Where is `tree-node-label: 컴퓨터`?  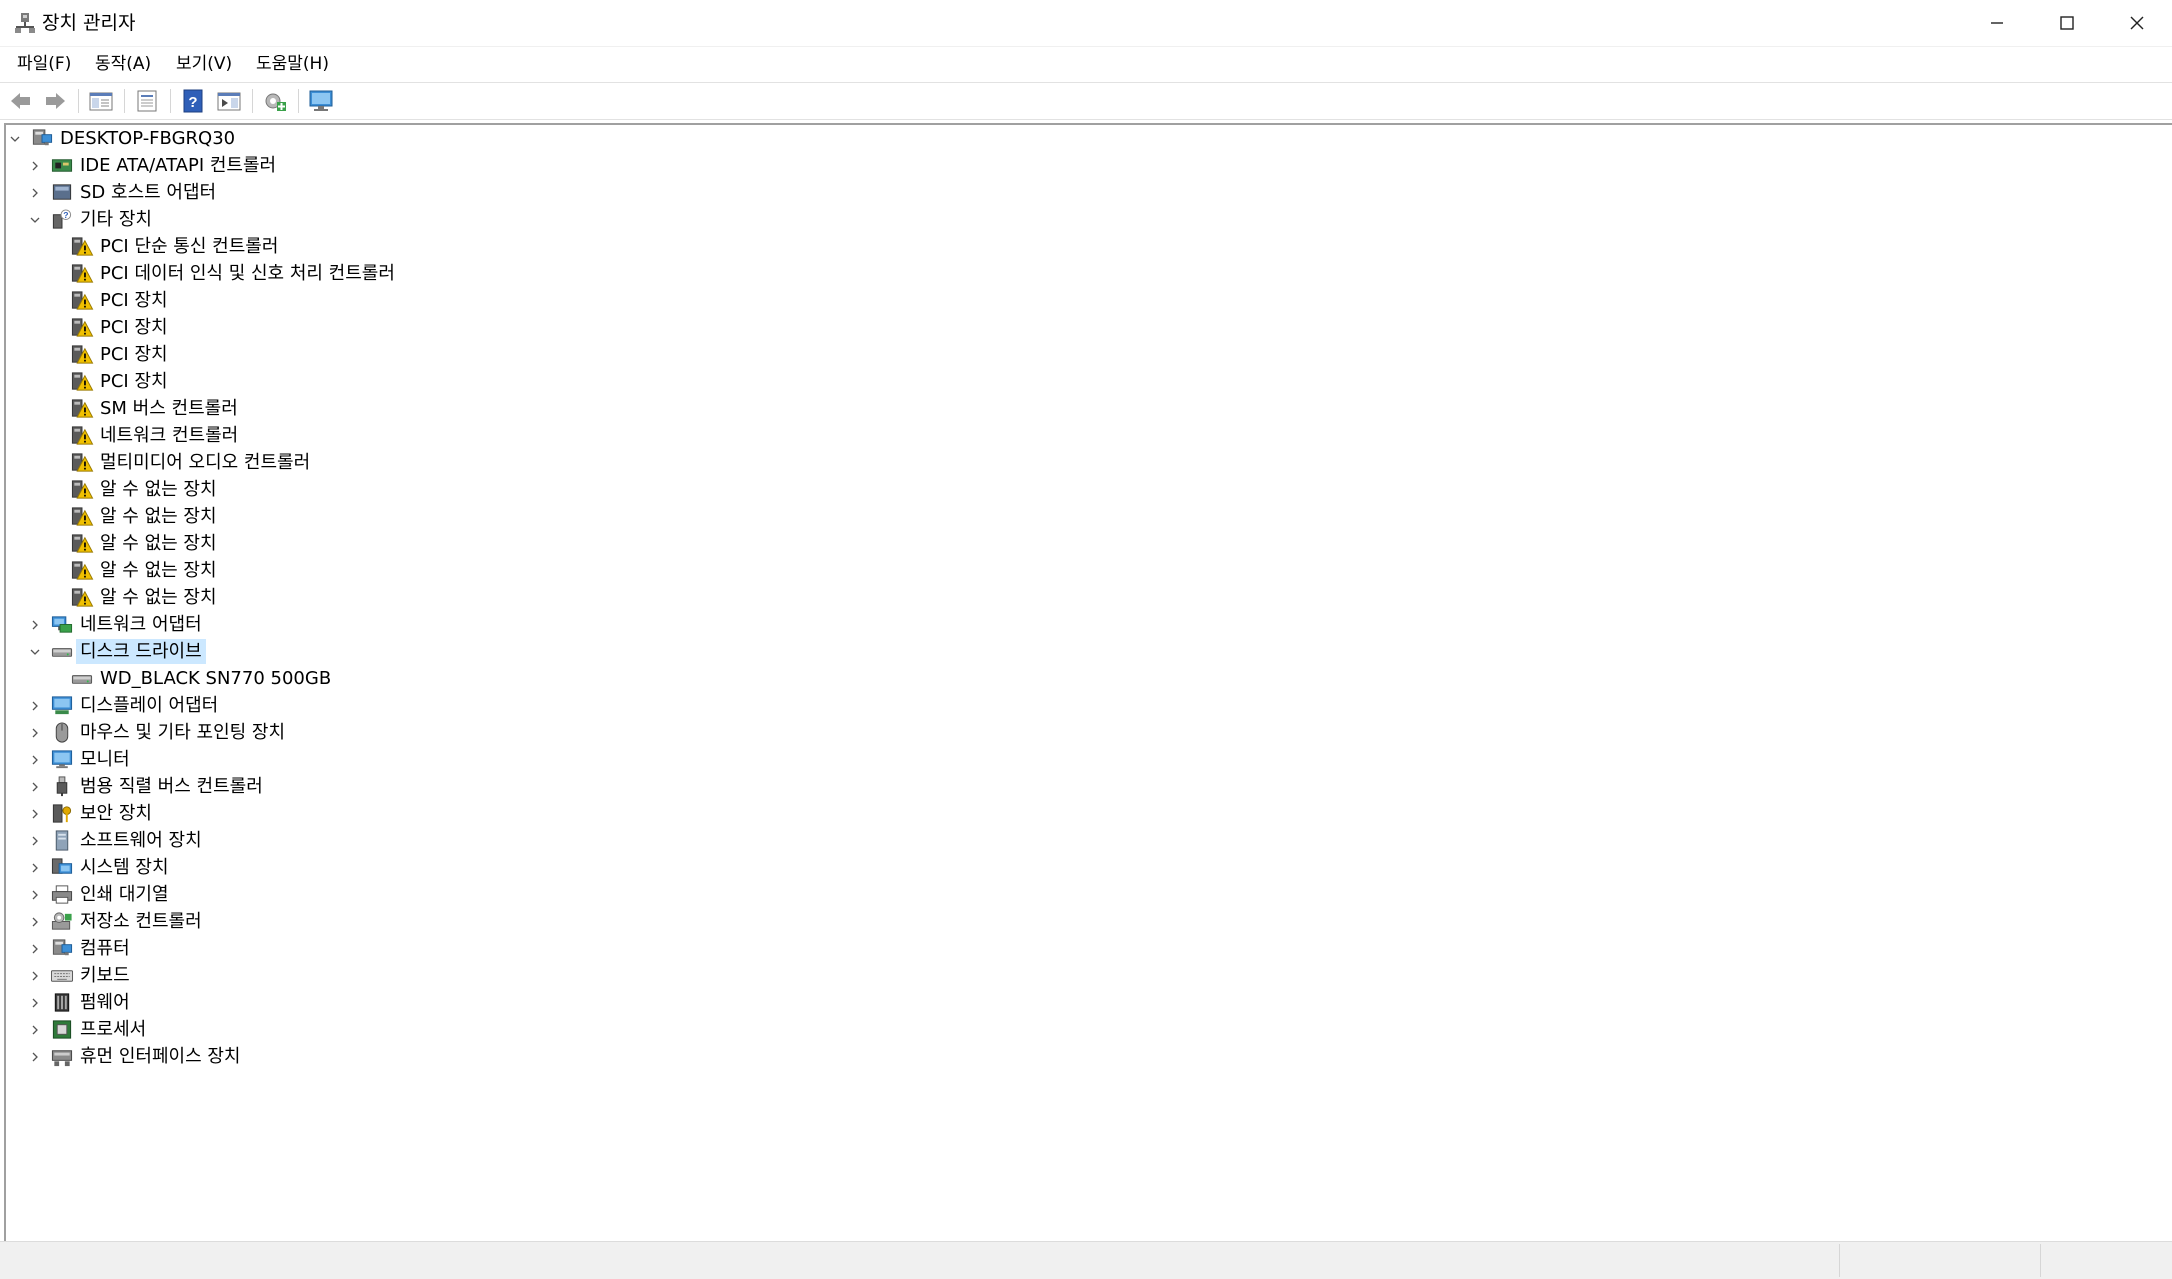
tree-node-label: 컴퓨터 is located at coordinates (105, 948).